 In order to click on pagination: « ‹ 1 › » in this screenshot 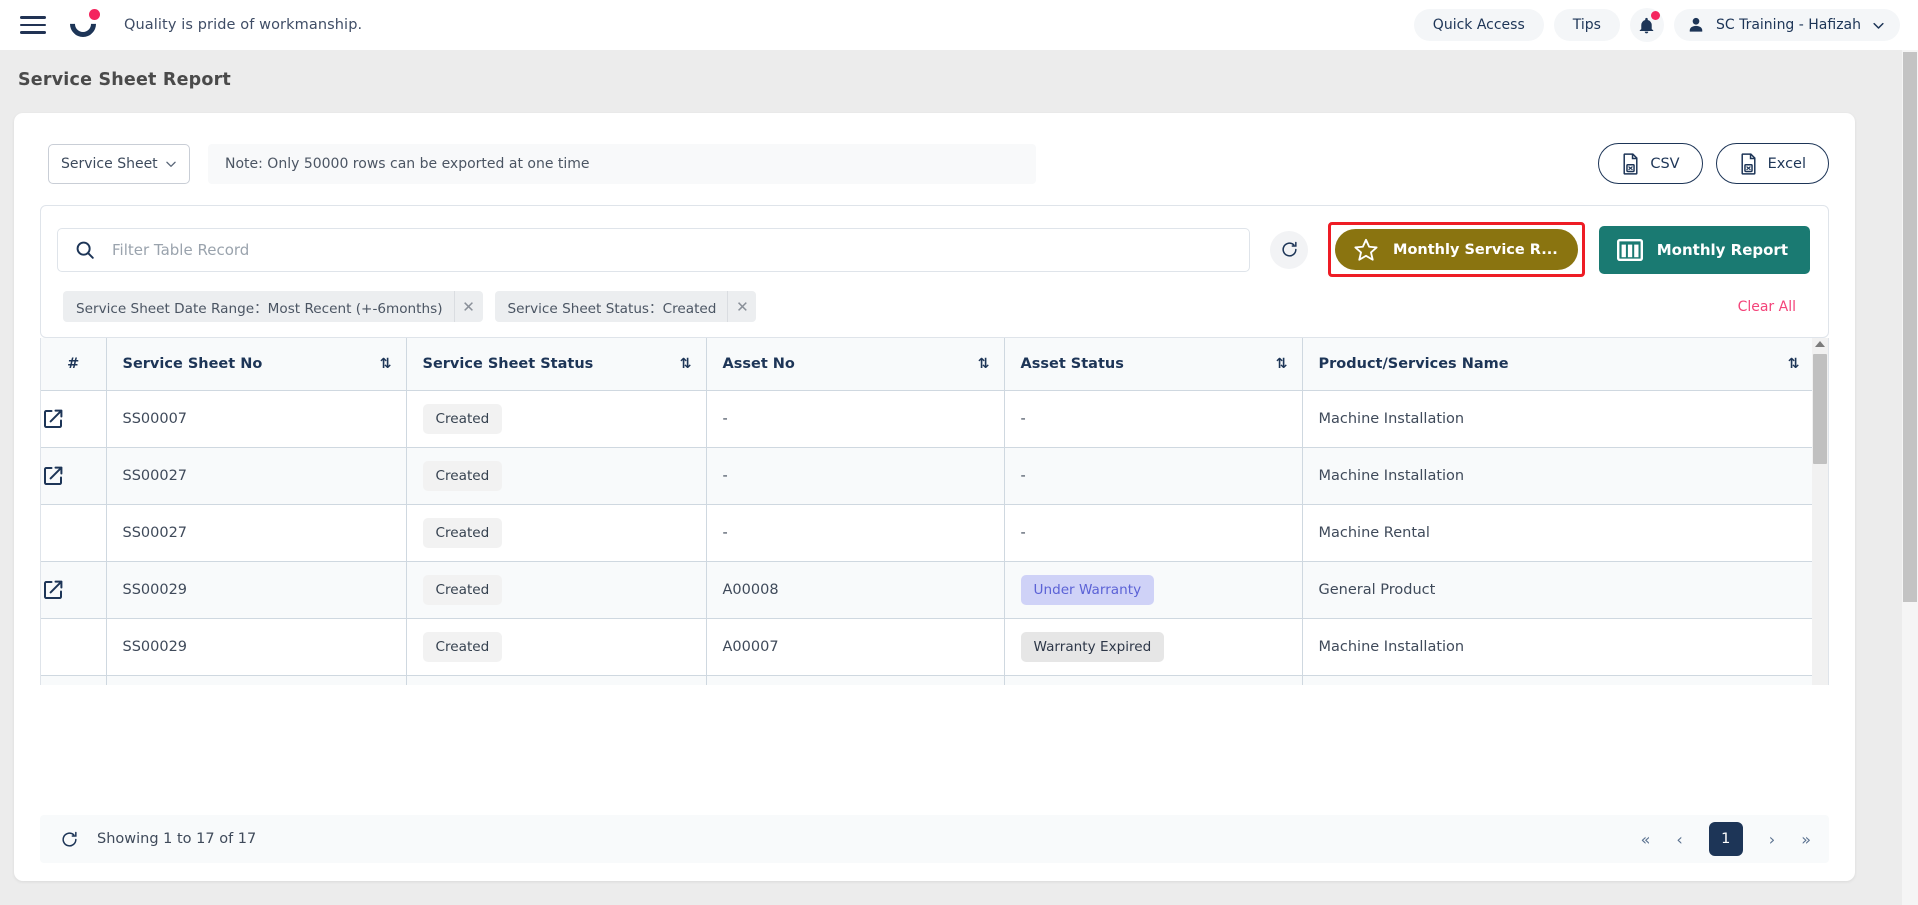, I will do `click(1726, 839)`.